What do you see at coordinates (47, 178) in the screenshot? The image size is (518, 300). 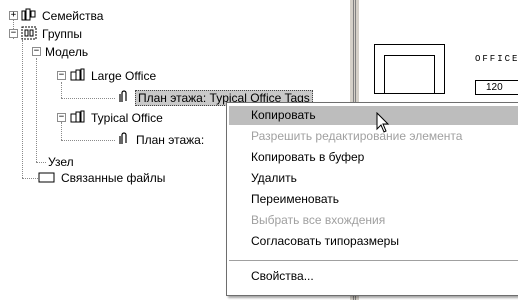 I see `linked-file-icon` at bounding box center [47, 178].